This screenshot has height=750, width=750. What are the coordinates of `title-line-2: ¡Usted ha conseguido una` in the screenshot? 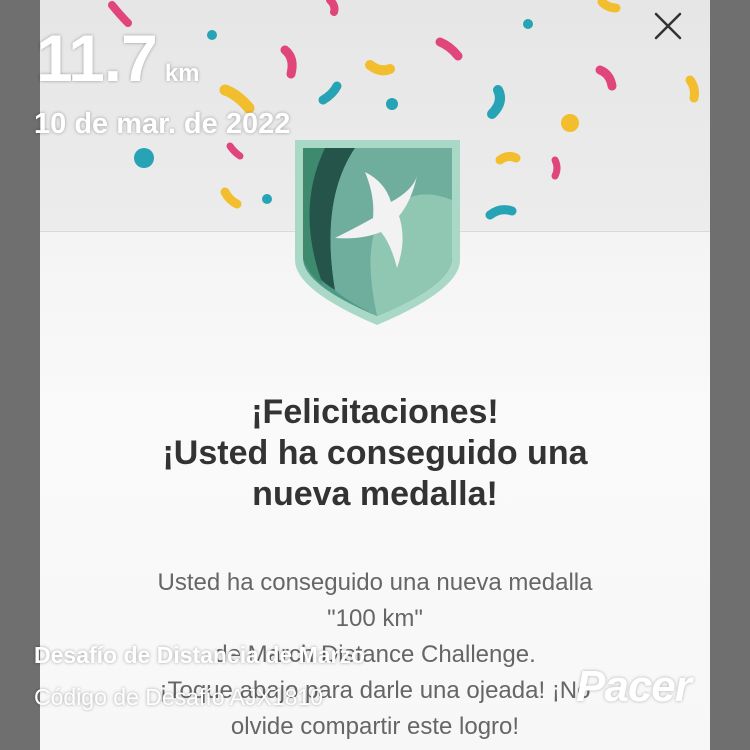 It's located at (375, 453).